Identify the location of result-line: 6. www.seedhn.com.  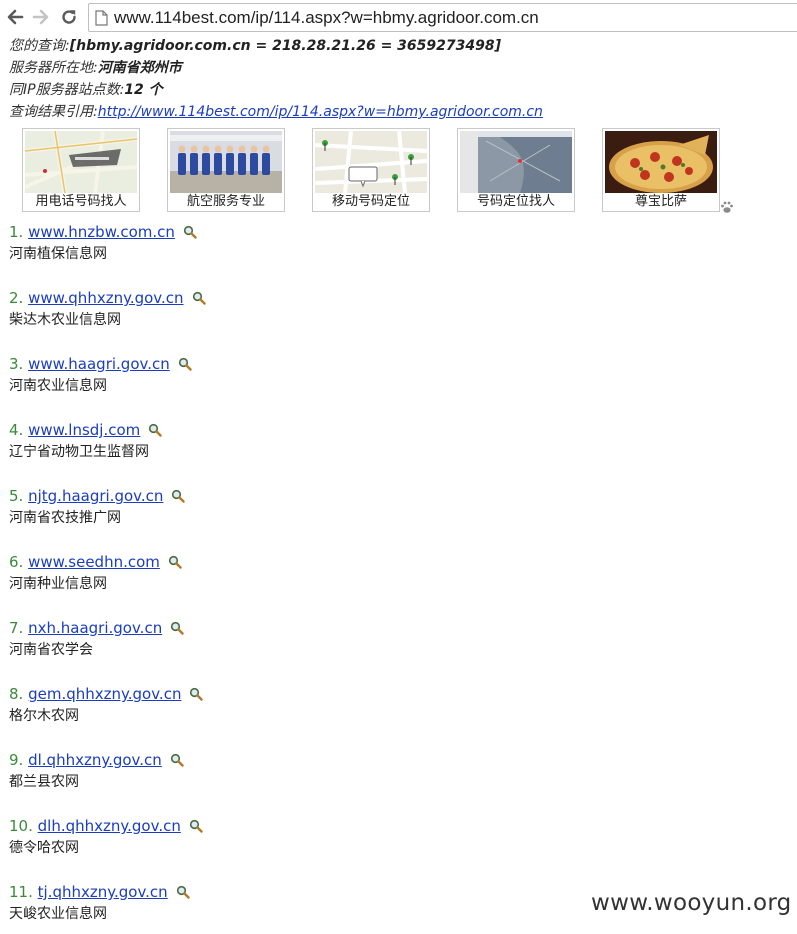
(95, 562).